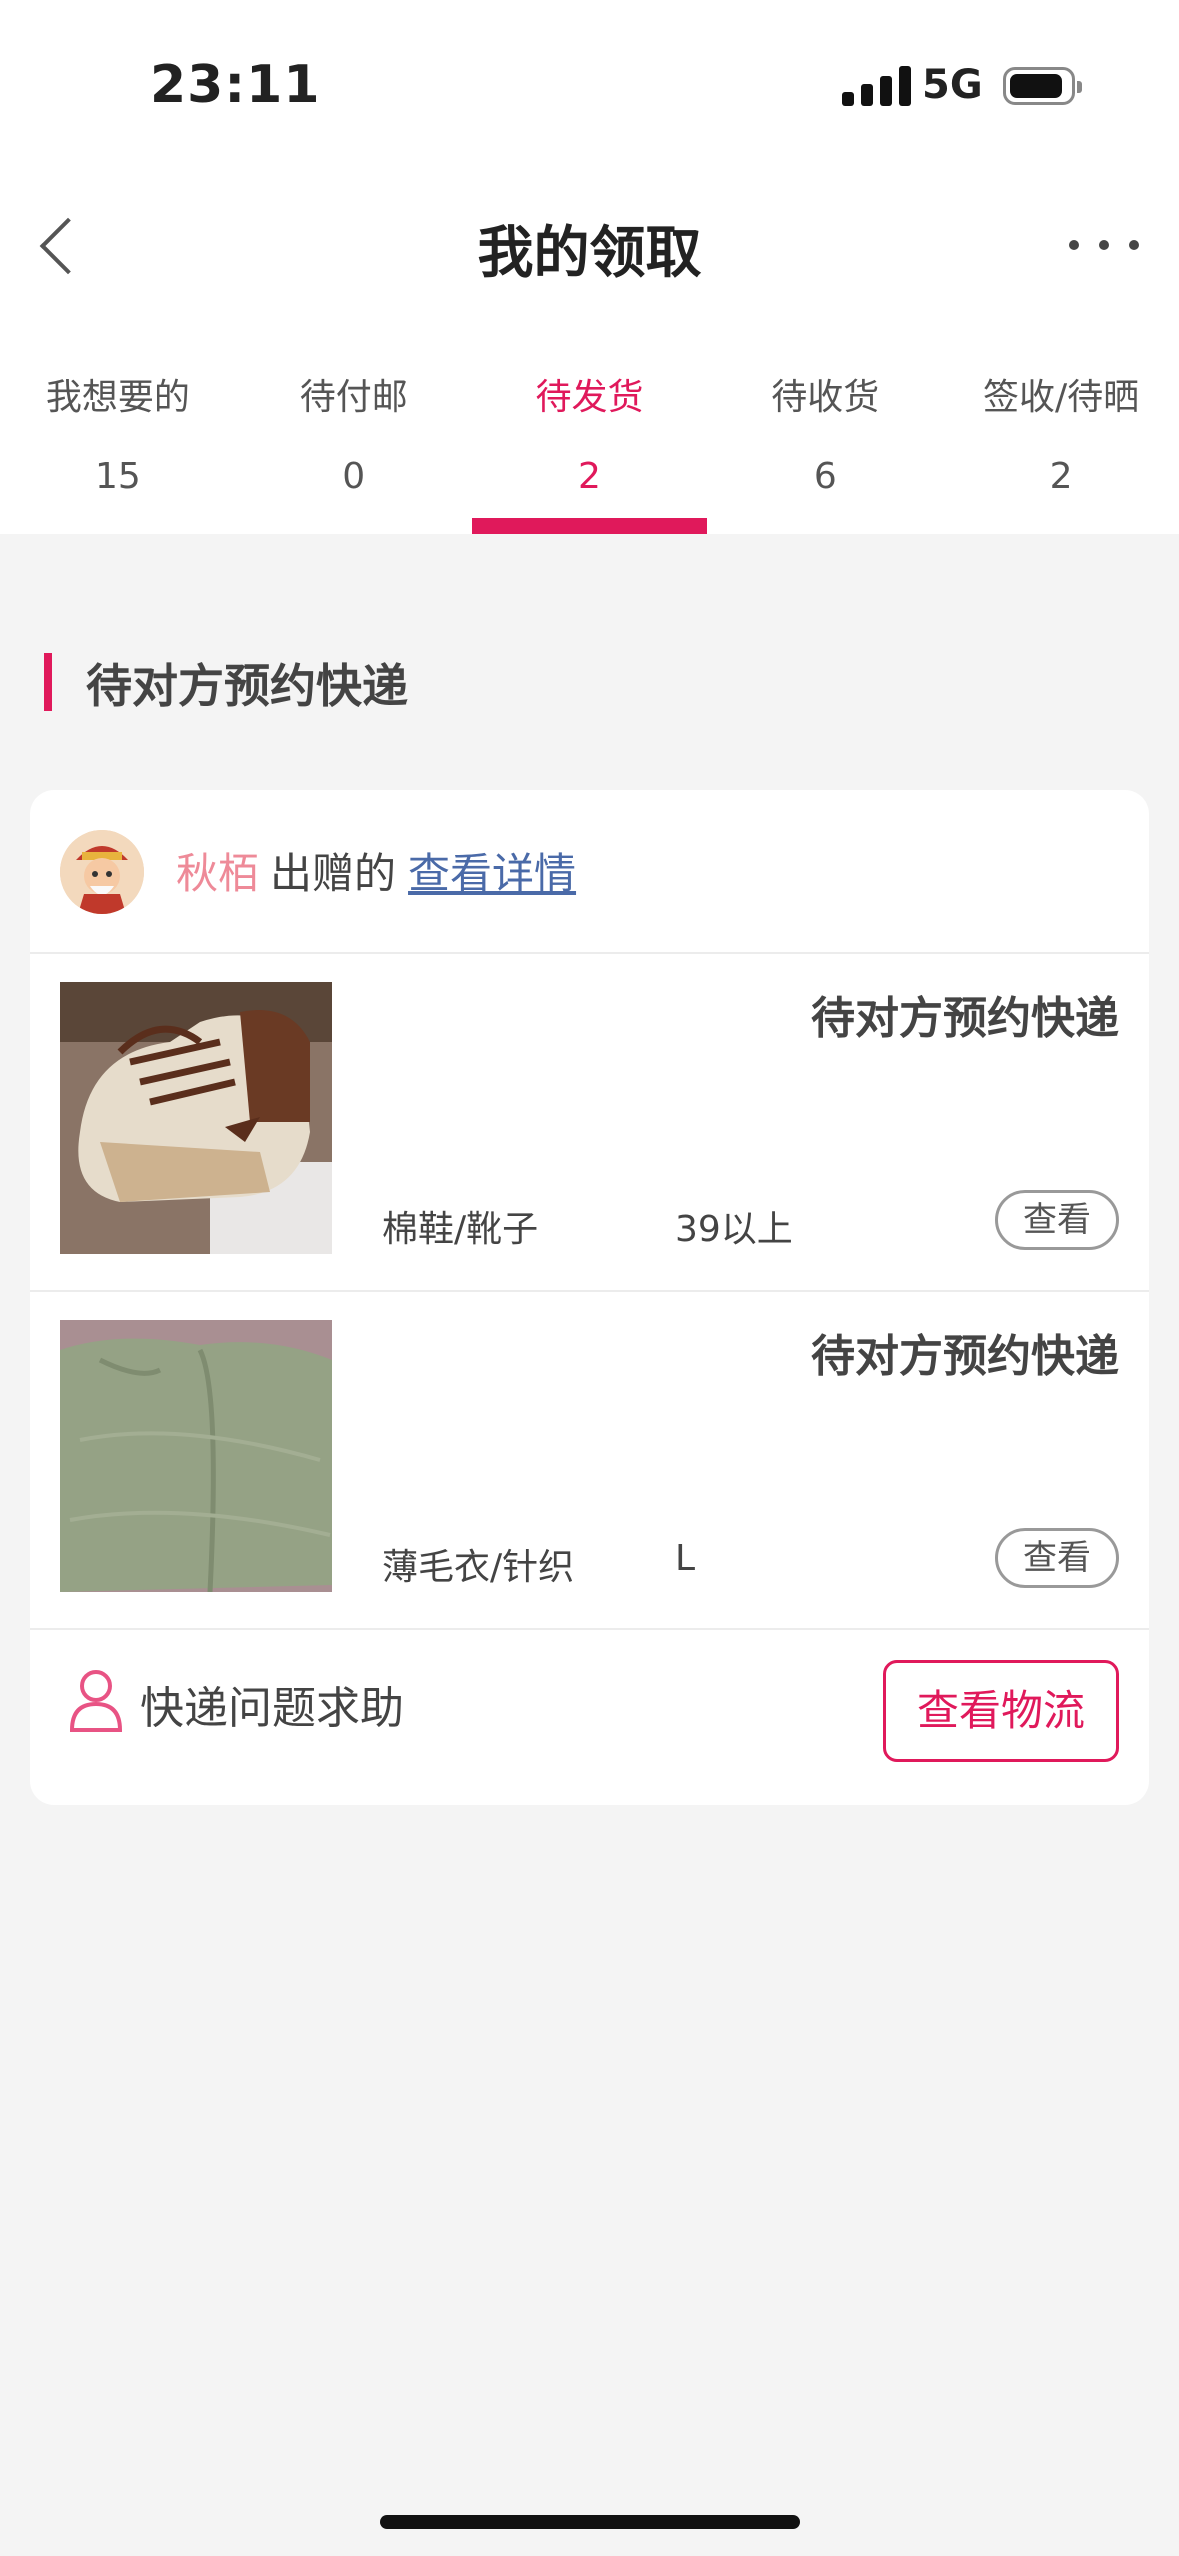  What do you see at coordinates (354, 427) in the screenshot?
I see `tab-pending-postage: 待付邮 0` at bounding box center [354, 427].